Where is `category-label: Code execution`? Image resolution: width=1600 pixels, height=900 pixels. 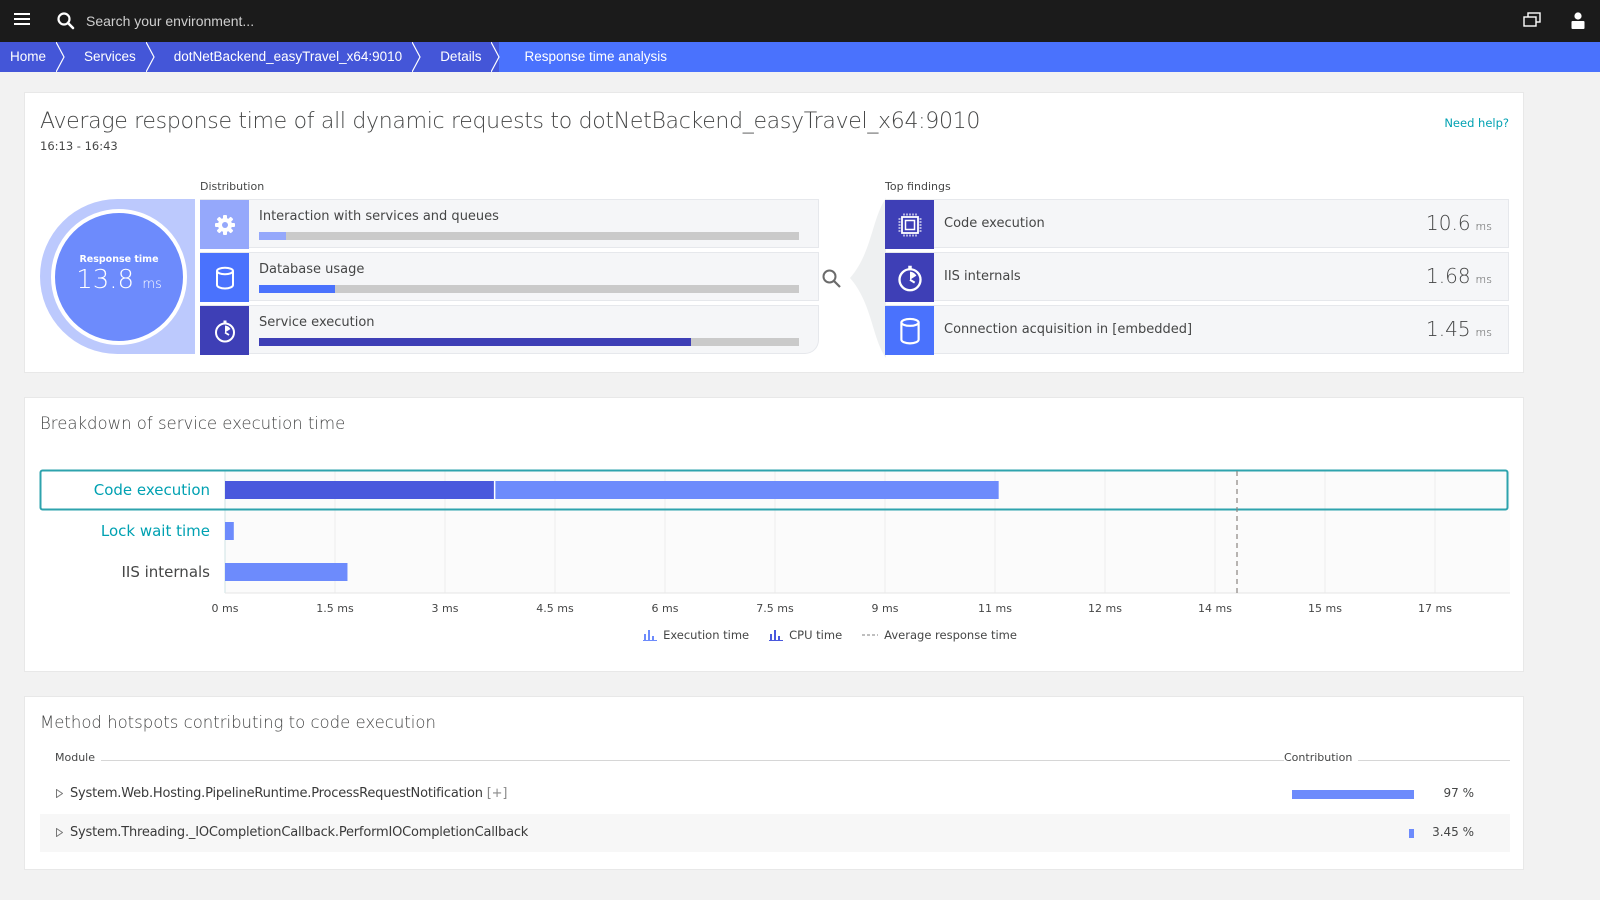
category-label: Code execution is located at coordinates (152, 490).